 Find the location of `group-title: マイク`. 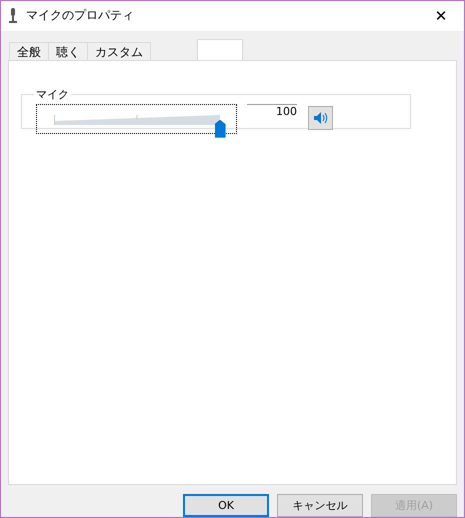

group-title: マイク is located at coordinates (52, 94).